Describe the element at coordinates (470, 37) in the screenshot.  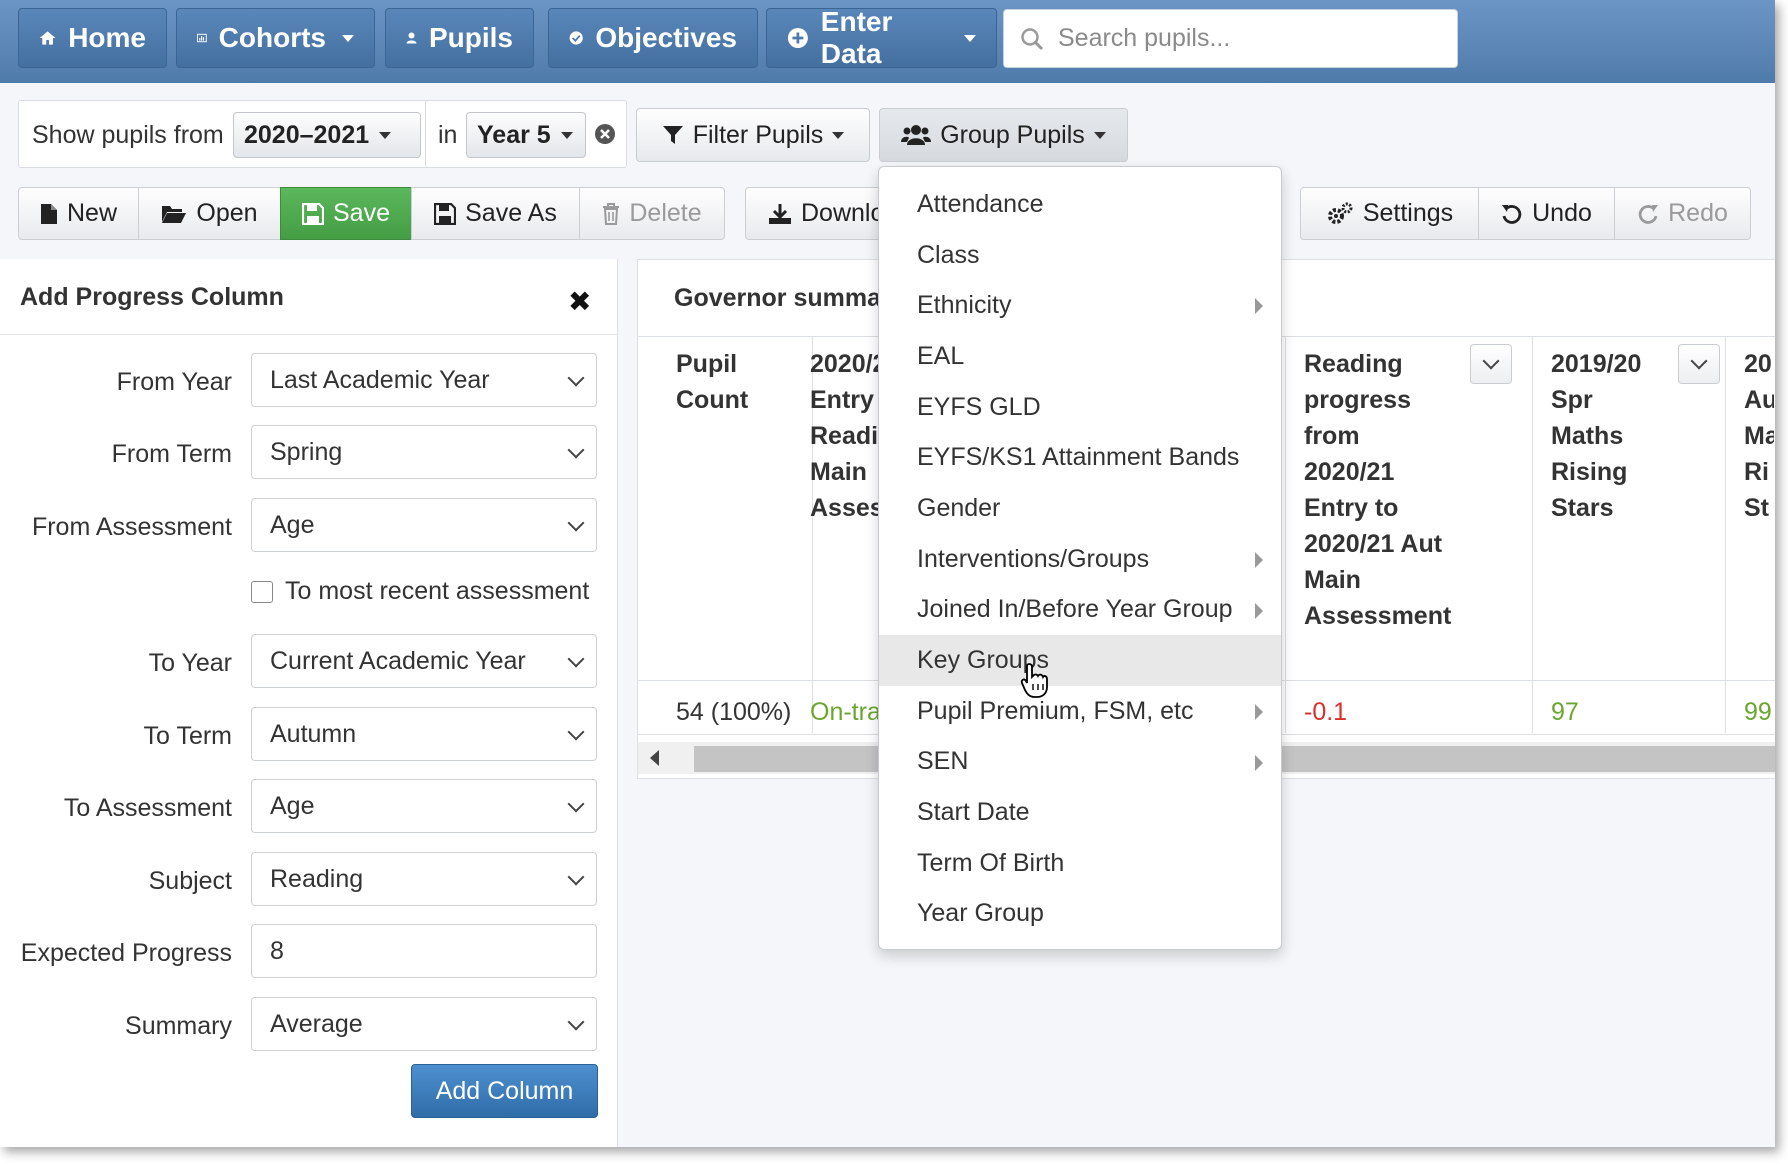
I see `nav-pupils-label: Pupils` at that location.